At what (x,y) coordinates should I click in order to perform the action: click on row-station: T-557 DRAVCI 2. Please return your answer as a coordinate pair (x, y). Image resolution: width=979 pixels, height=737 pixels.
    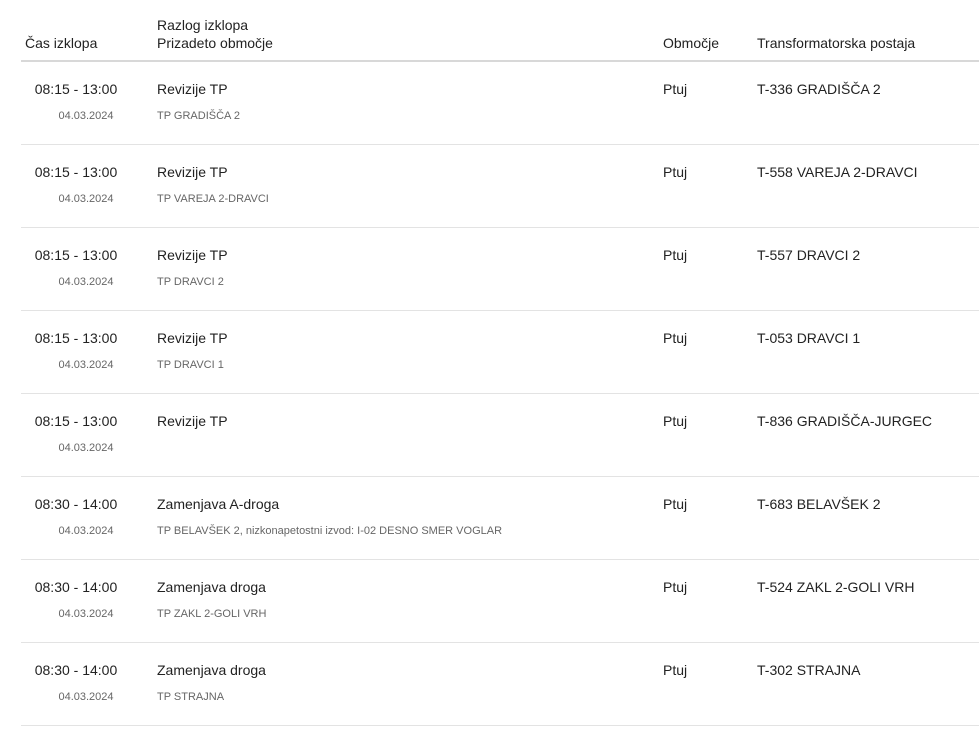
    Looking at the image, I should click on (809, 255).